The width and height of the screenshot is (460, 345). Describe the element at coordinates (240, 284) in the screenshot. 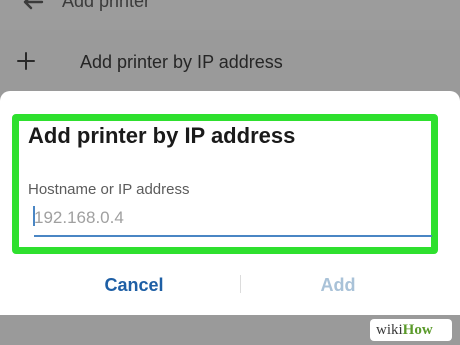

I see `button-divider` at that location.